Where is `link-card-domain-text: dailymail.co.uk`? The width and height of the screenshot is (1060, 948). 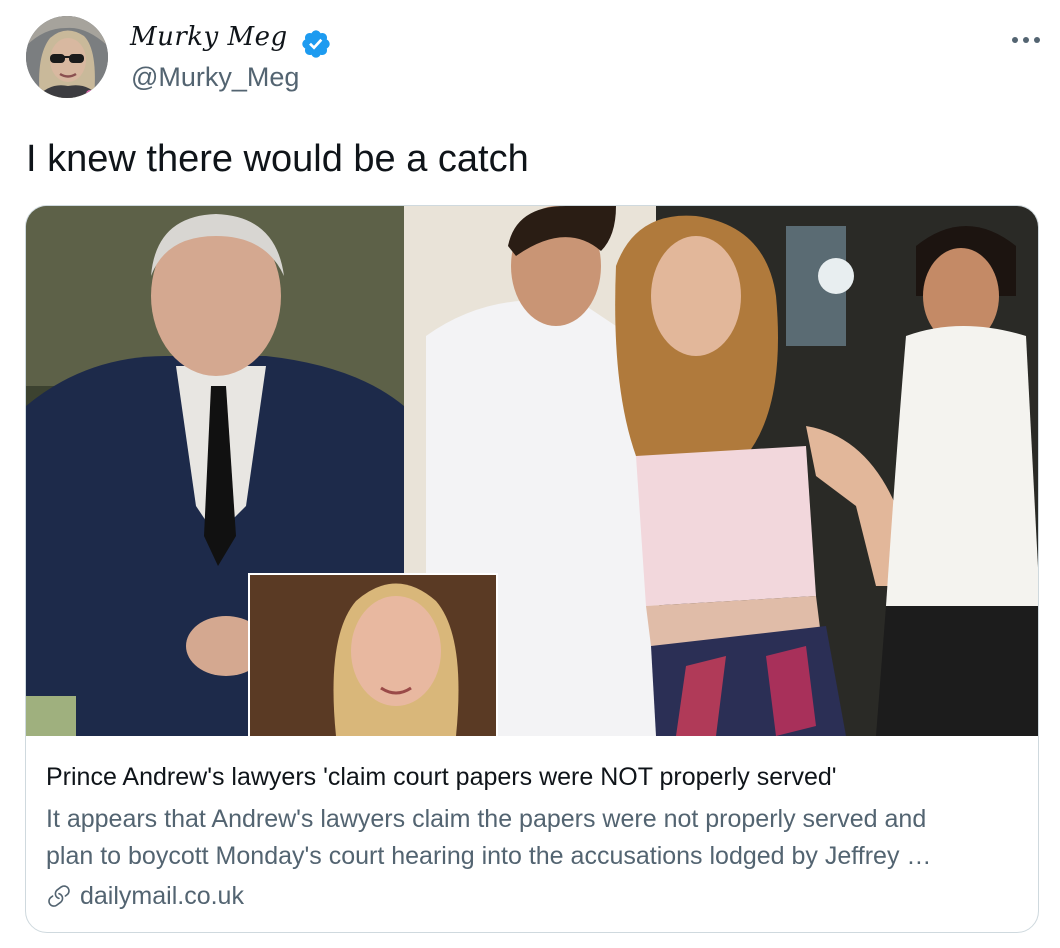
link-card-domain-text: dailymail.co.uk is located at coordinates (162, 896).